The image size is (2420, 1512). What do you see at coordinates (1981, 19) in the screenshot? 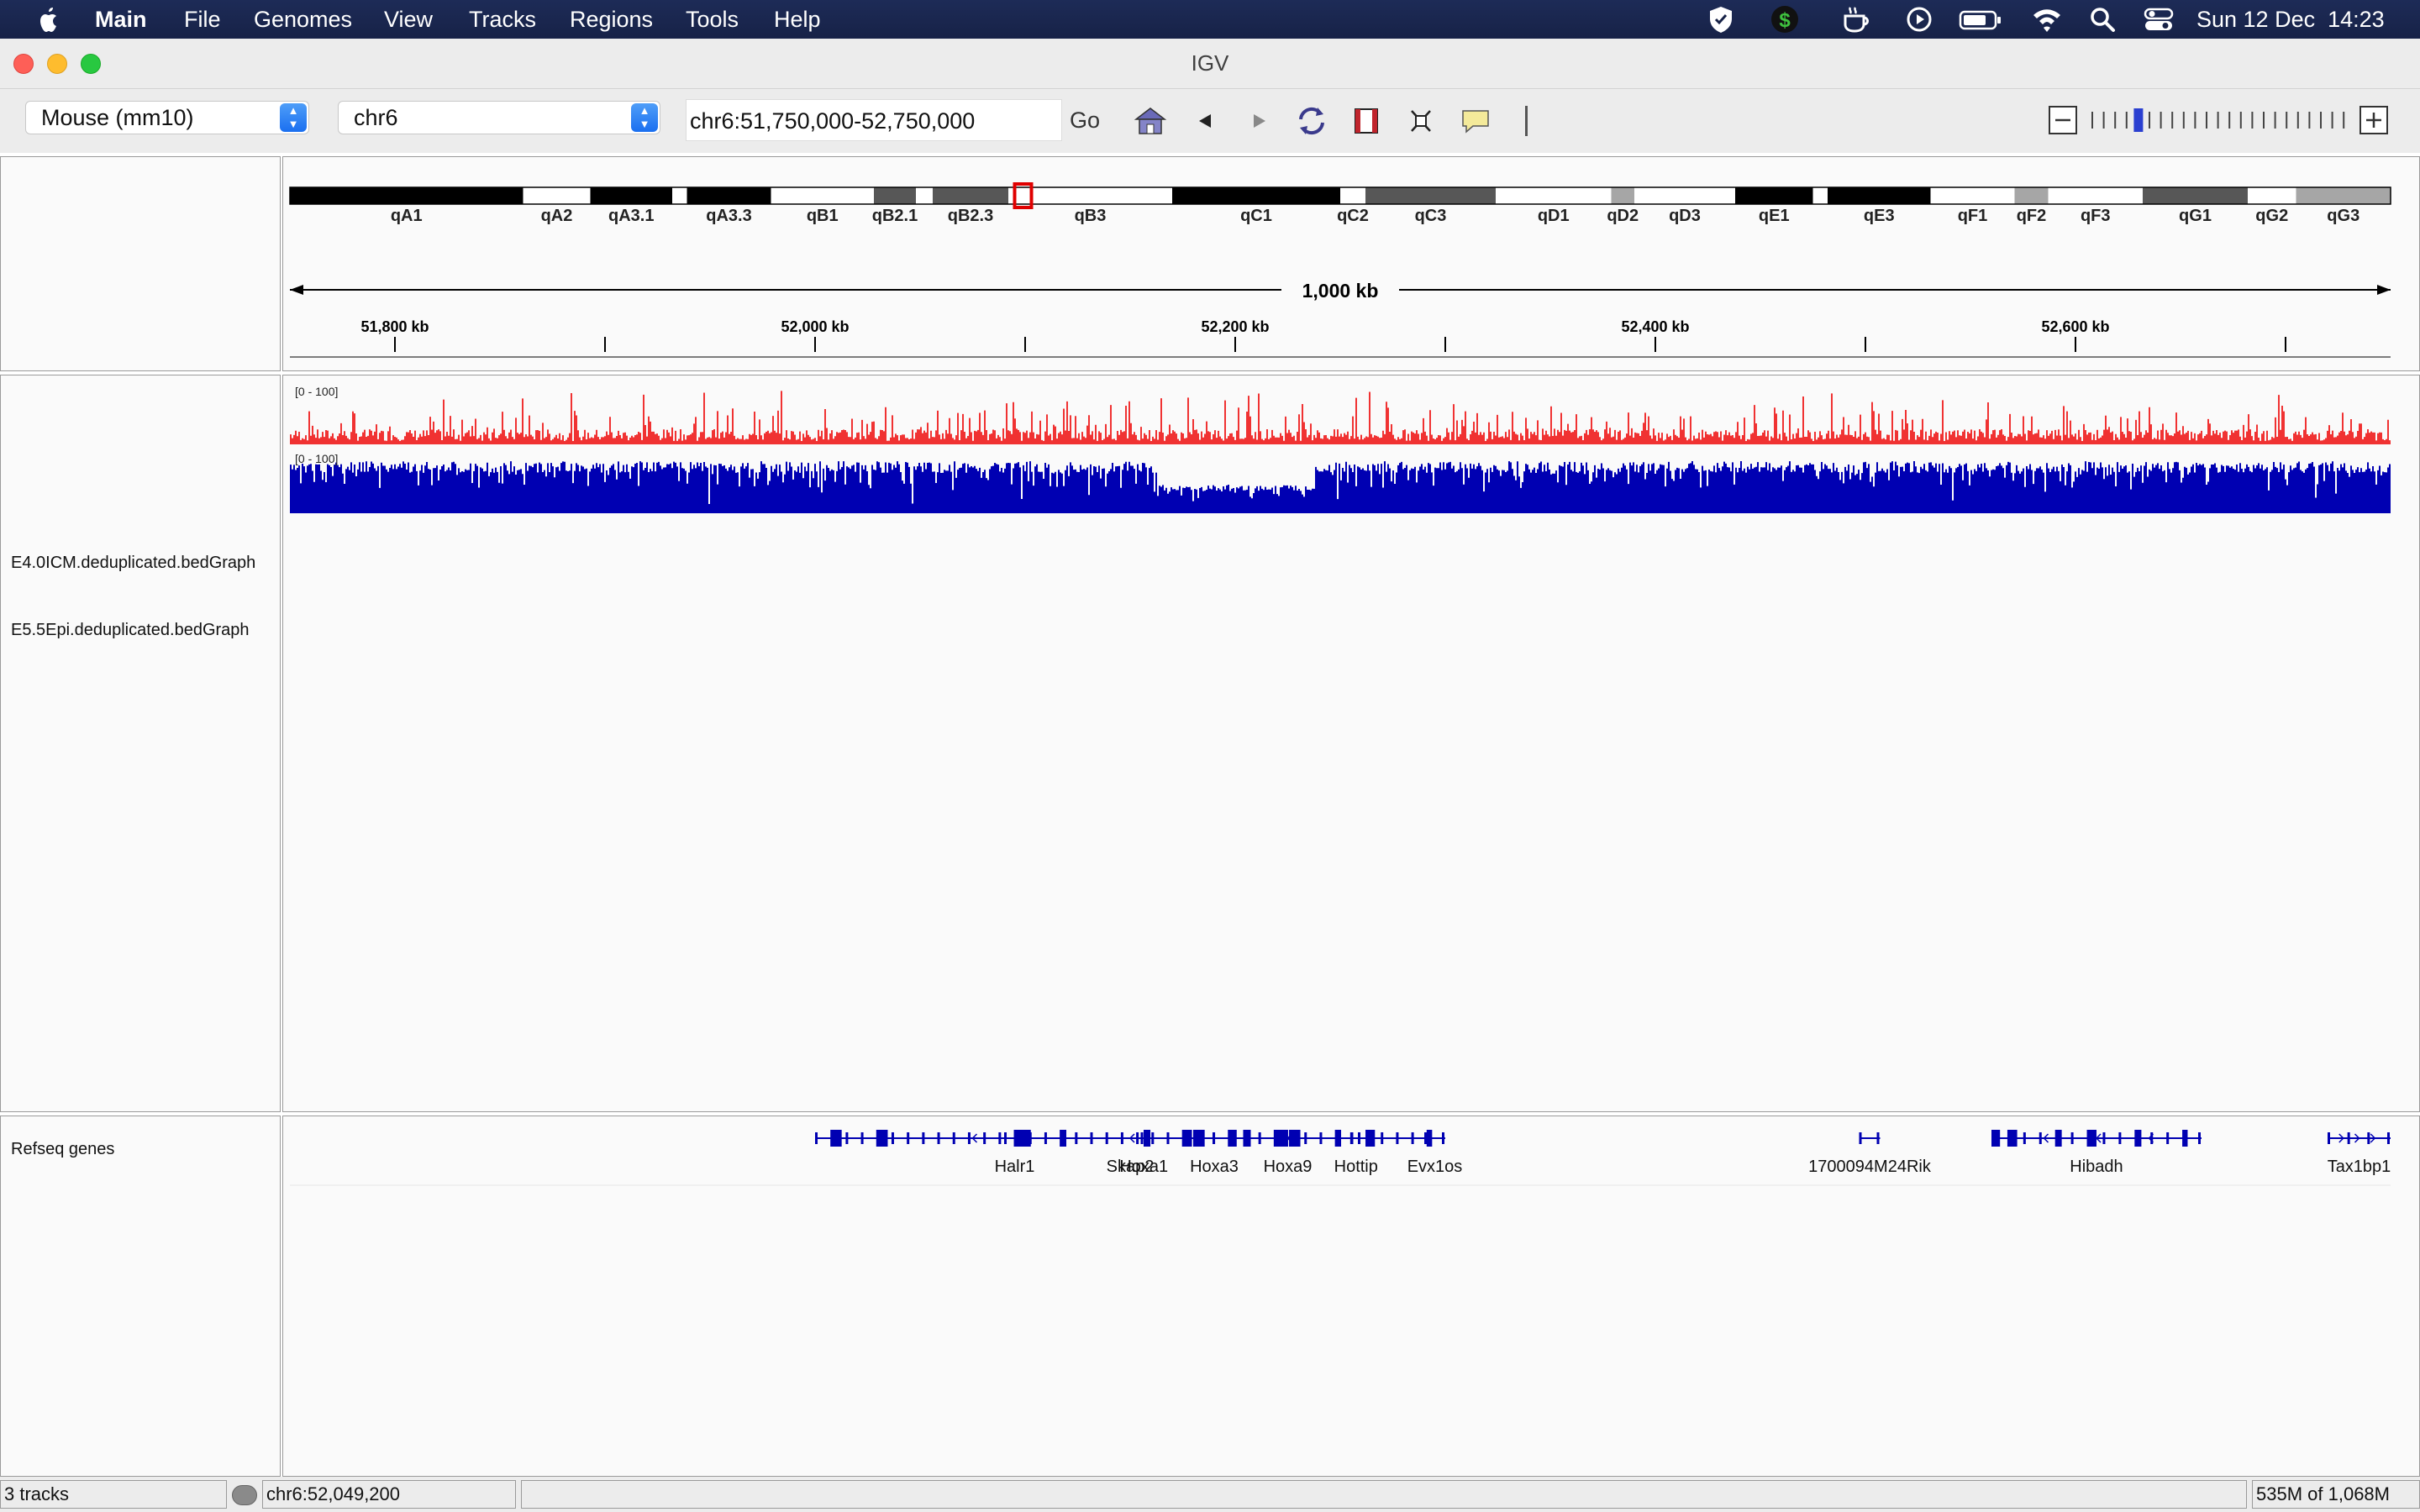
I see `battery-icon` at bounding box center [1981, 19].